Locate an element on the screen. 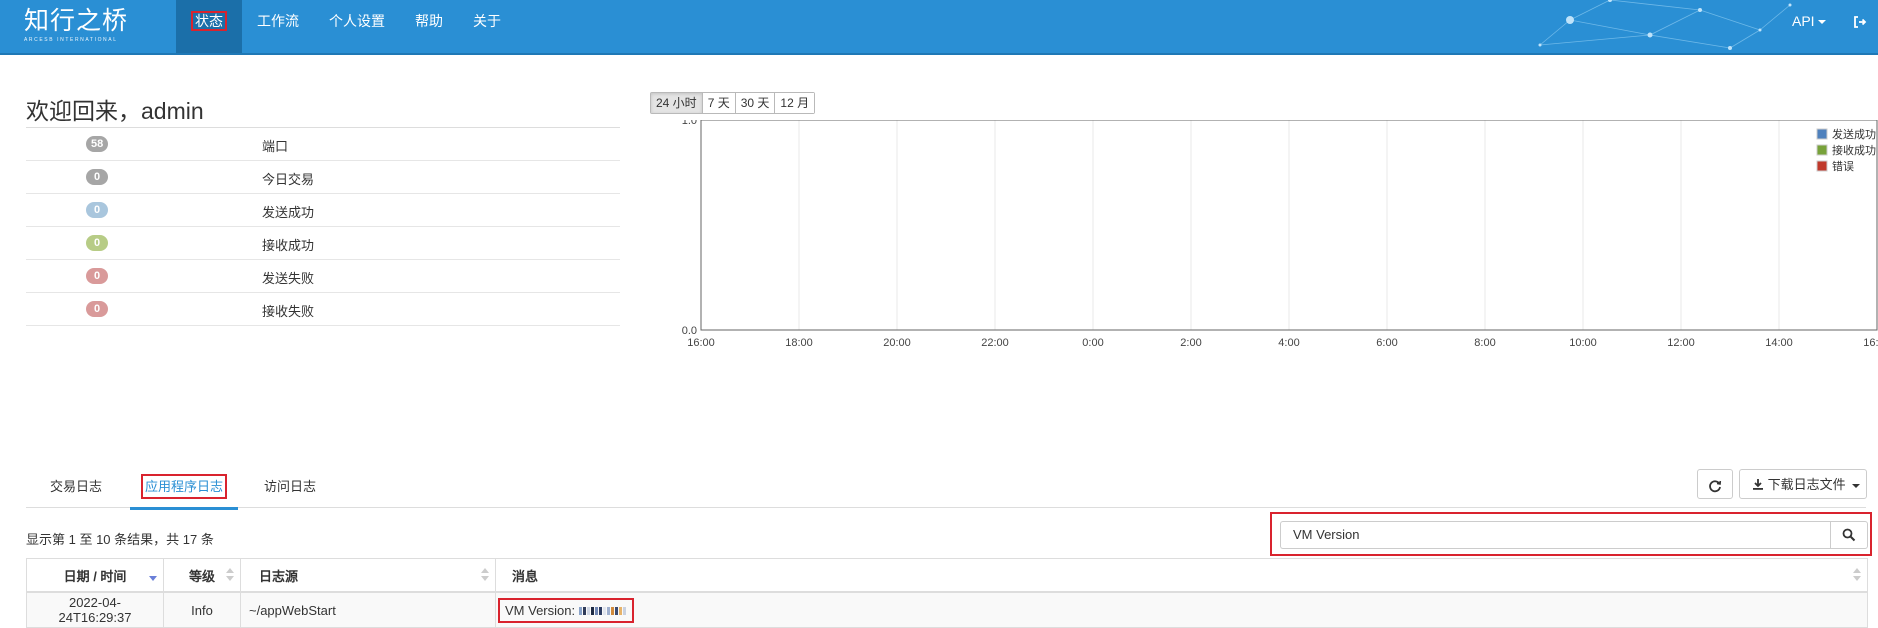 This screenshot has width=1878, height=628. column-label: 日期 / 时间 is located at coordinates (95, 576).